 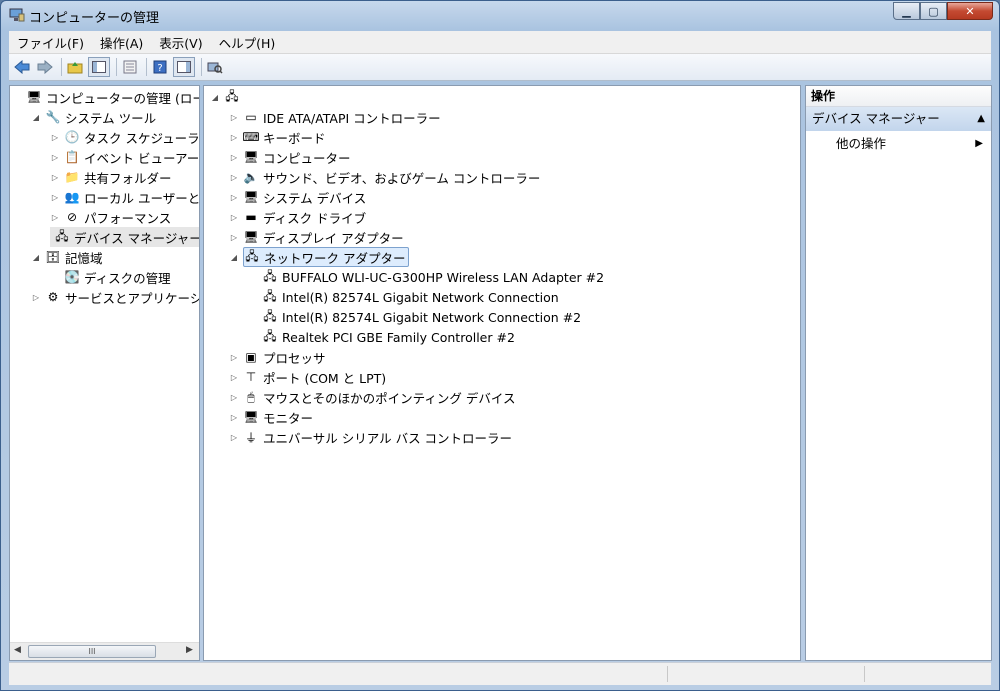 What do you see at coordinates (92, 651) in the screenshot?
I see `scroll-thumb: III` at bounding box center [92, 651].